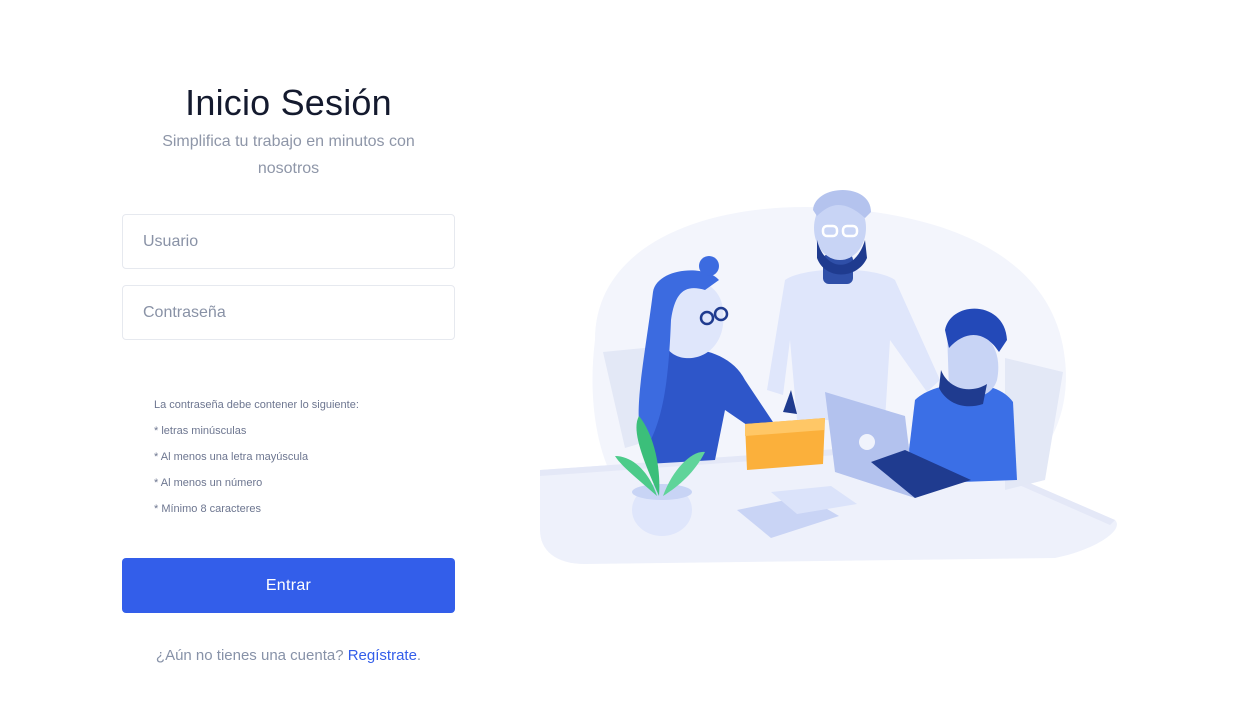 This screenshot has width=1257, height=704. What do you see at coordinates (207, 509) in the screenshot?
I see `password-rule-item: * Mínimo 8 caracteres` at bounding box center [207, 509].